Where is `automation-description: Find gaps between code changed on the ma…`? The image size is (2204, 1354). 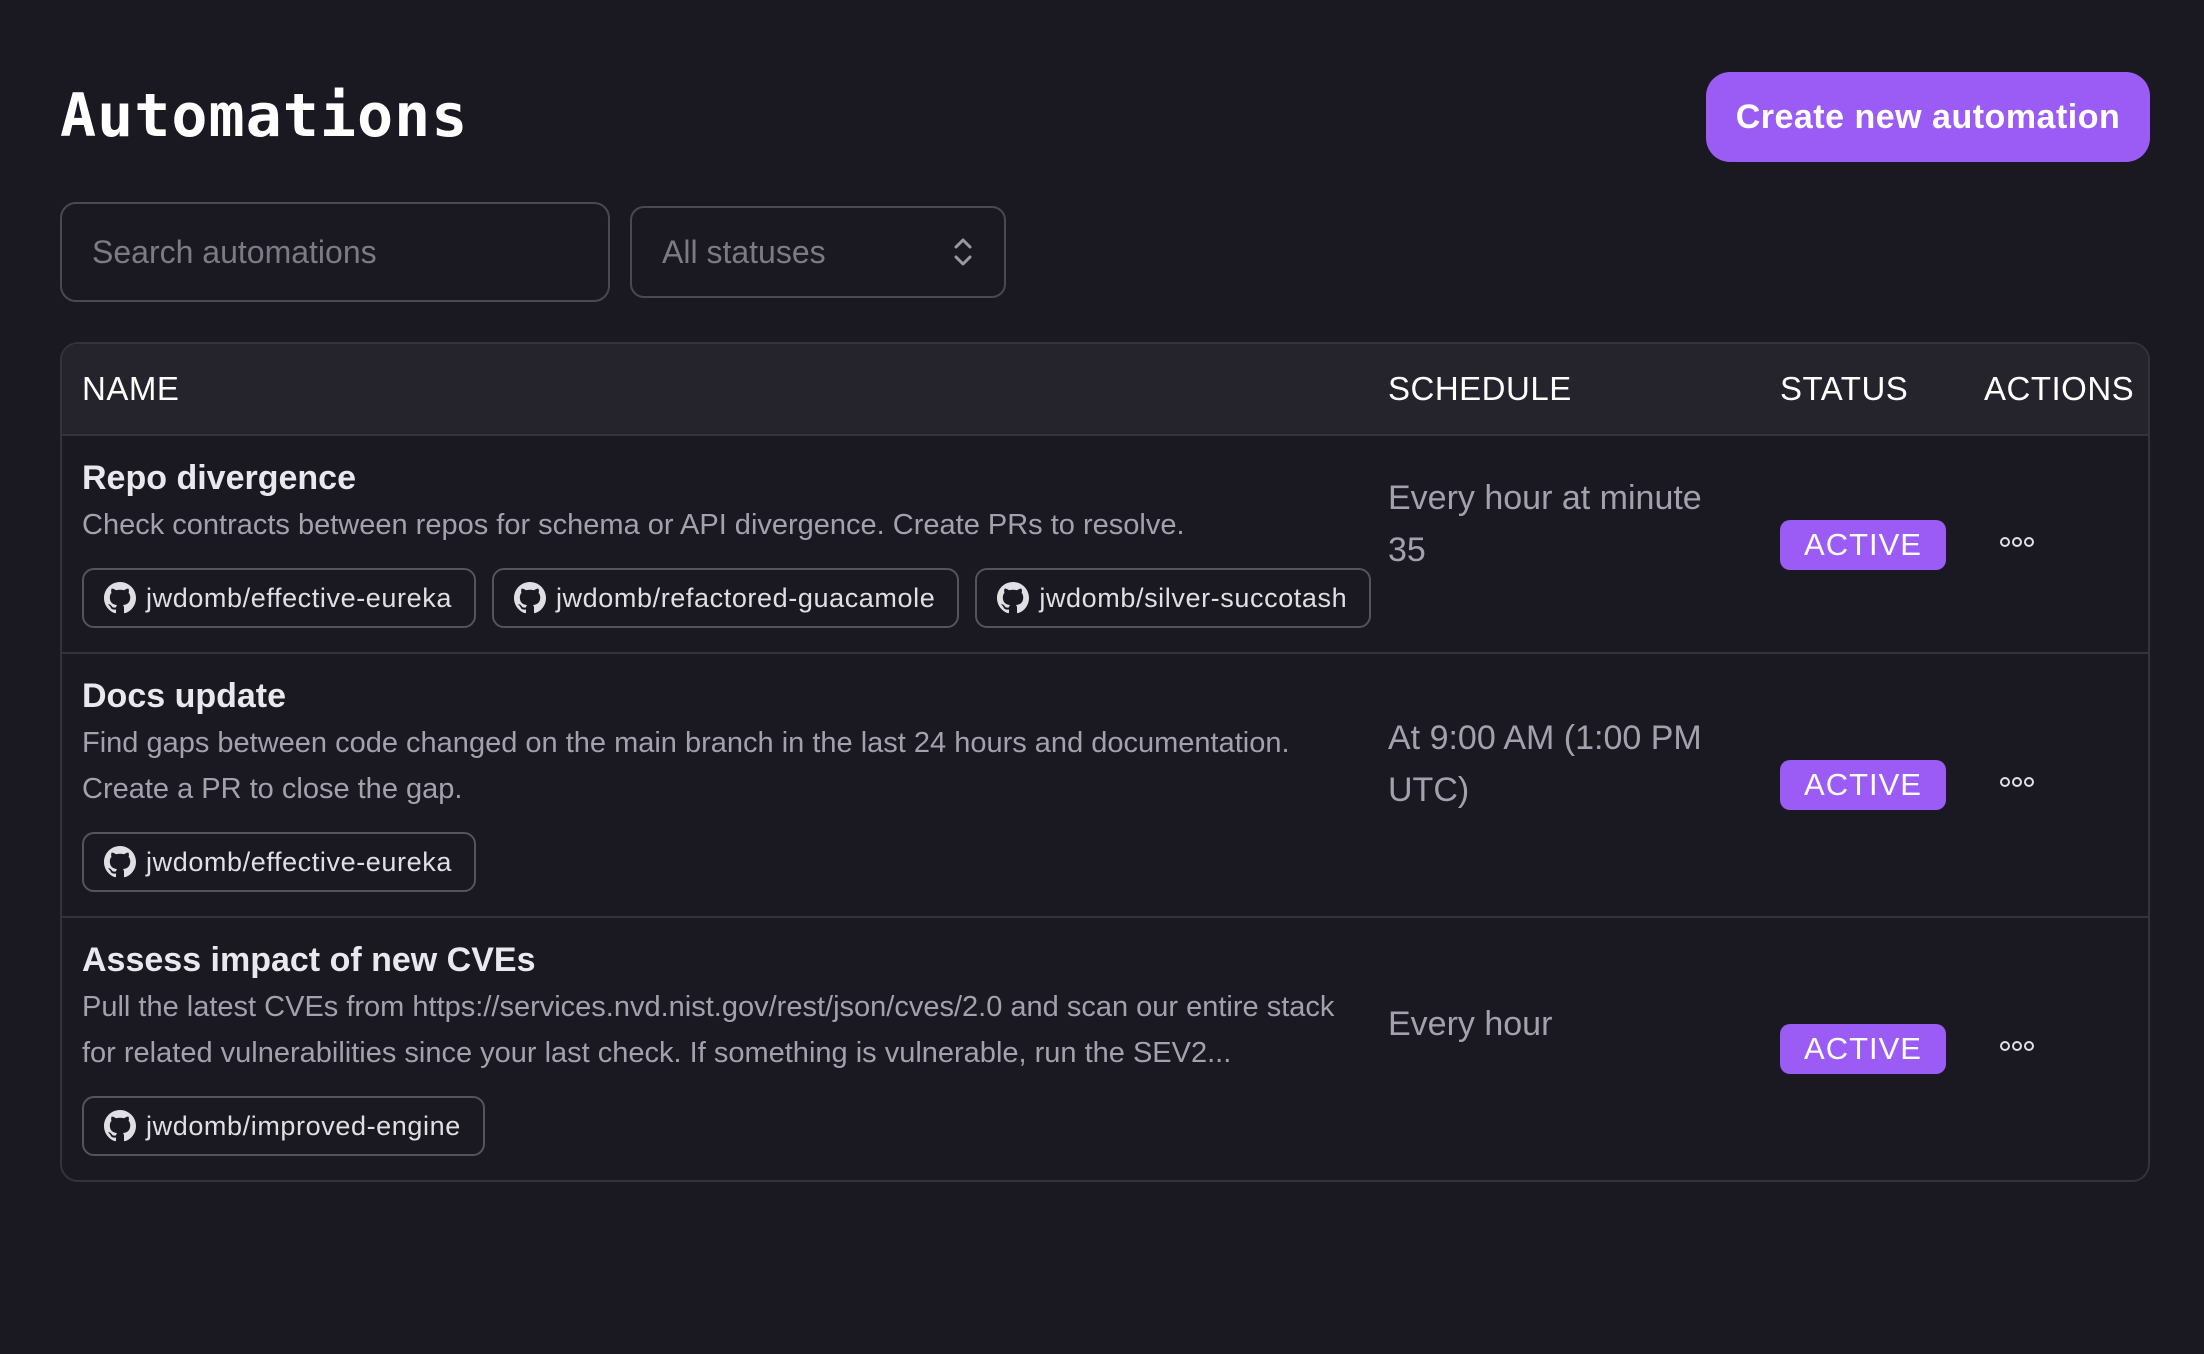 automation-description: Find gaps between code changed on the ma… is located at coordinates (686, 766).